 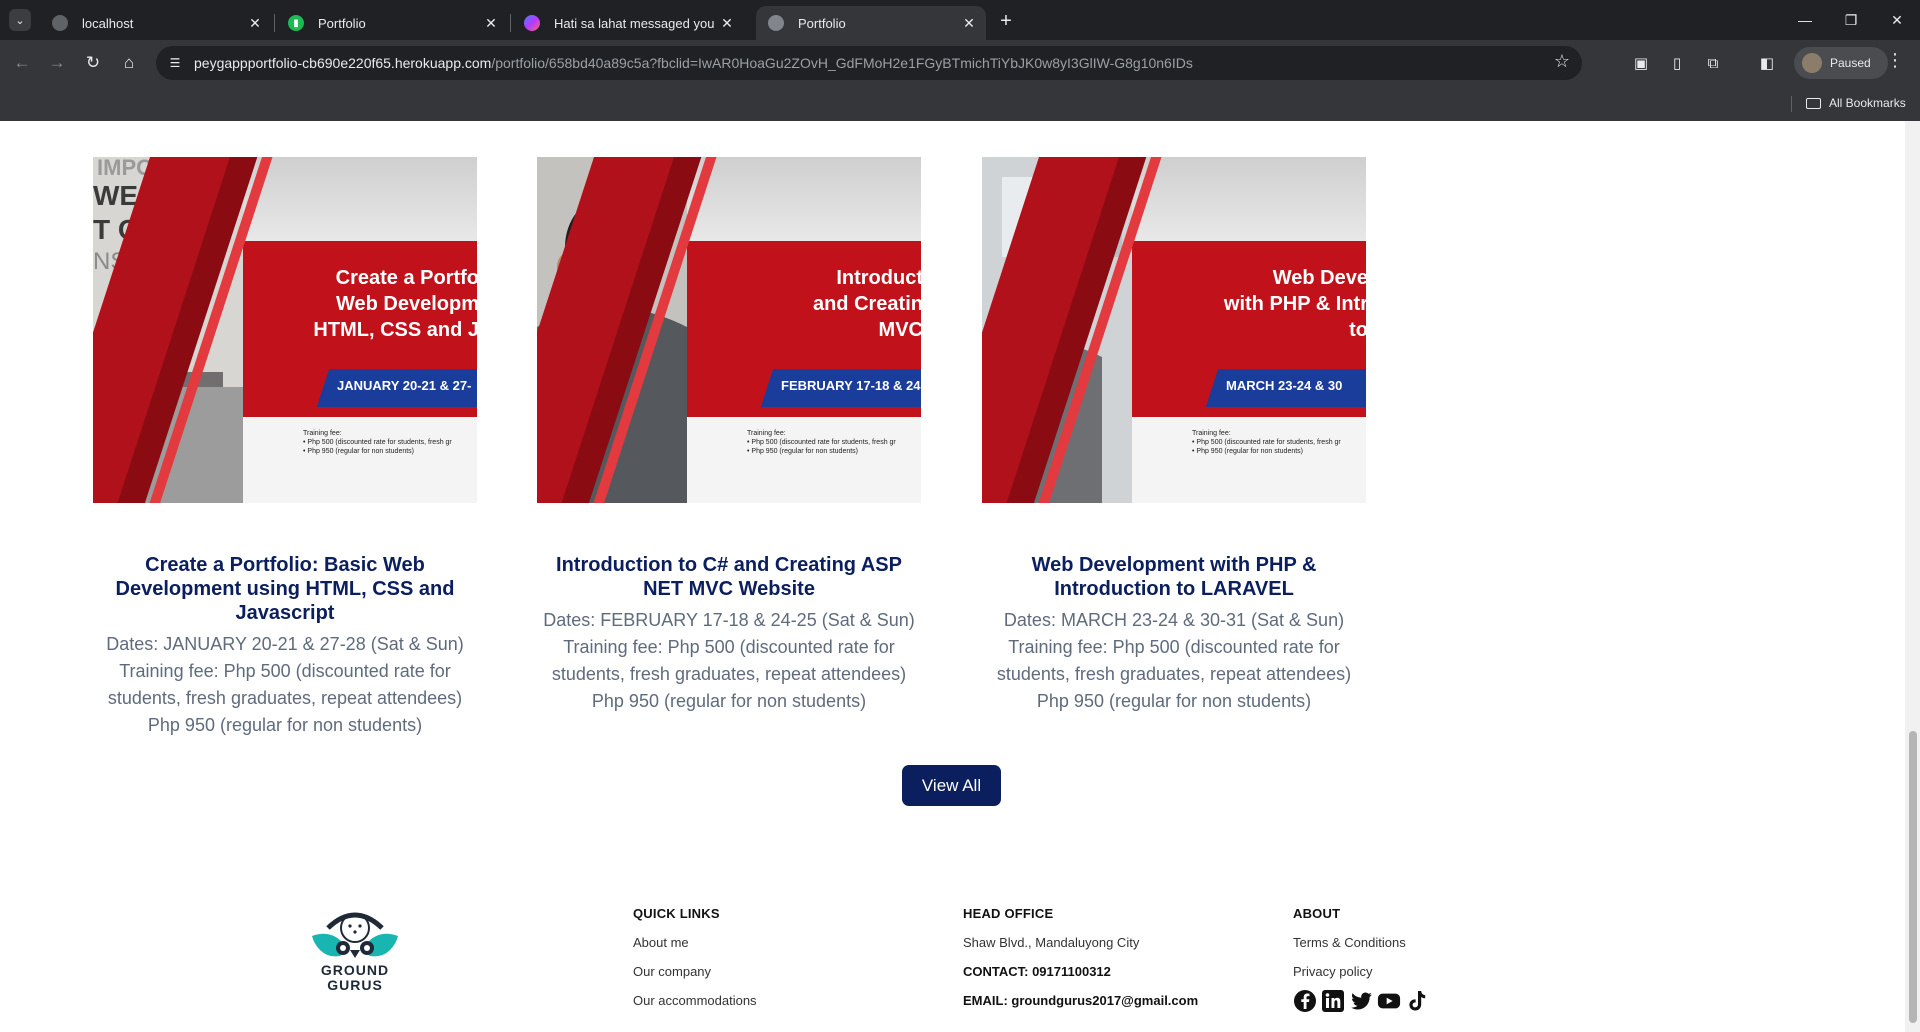 I want to click on tab-search-button: ⌄, so click(x=20, y=20).